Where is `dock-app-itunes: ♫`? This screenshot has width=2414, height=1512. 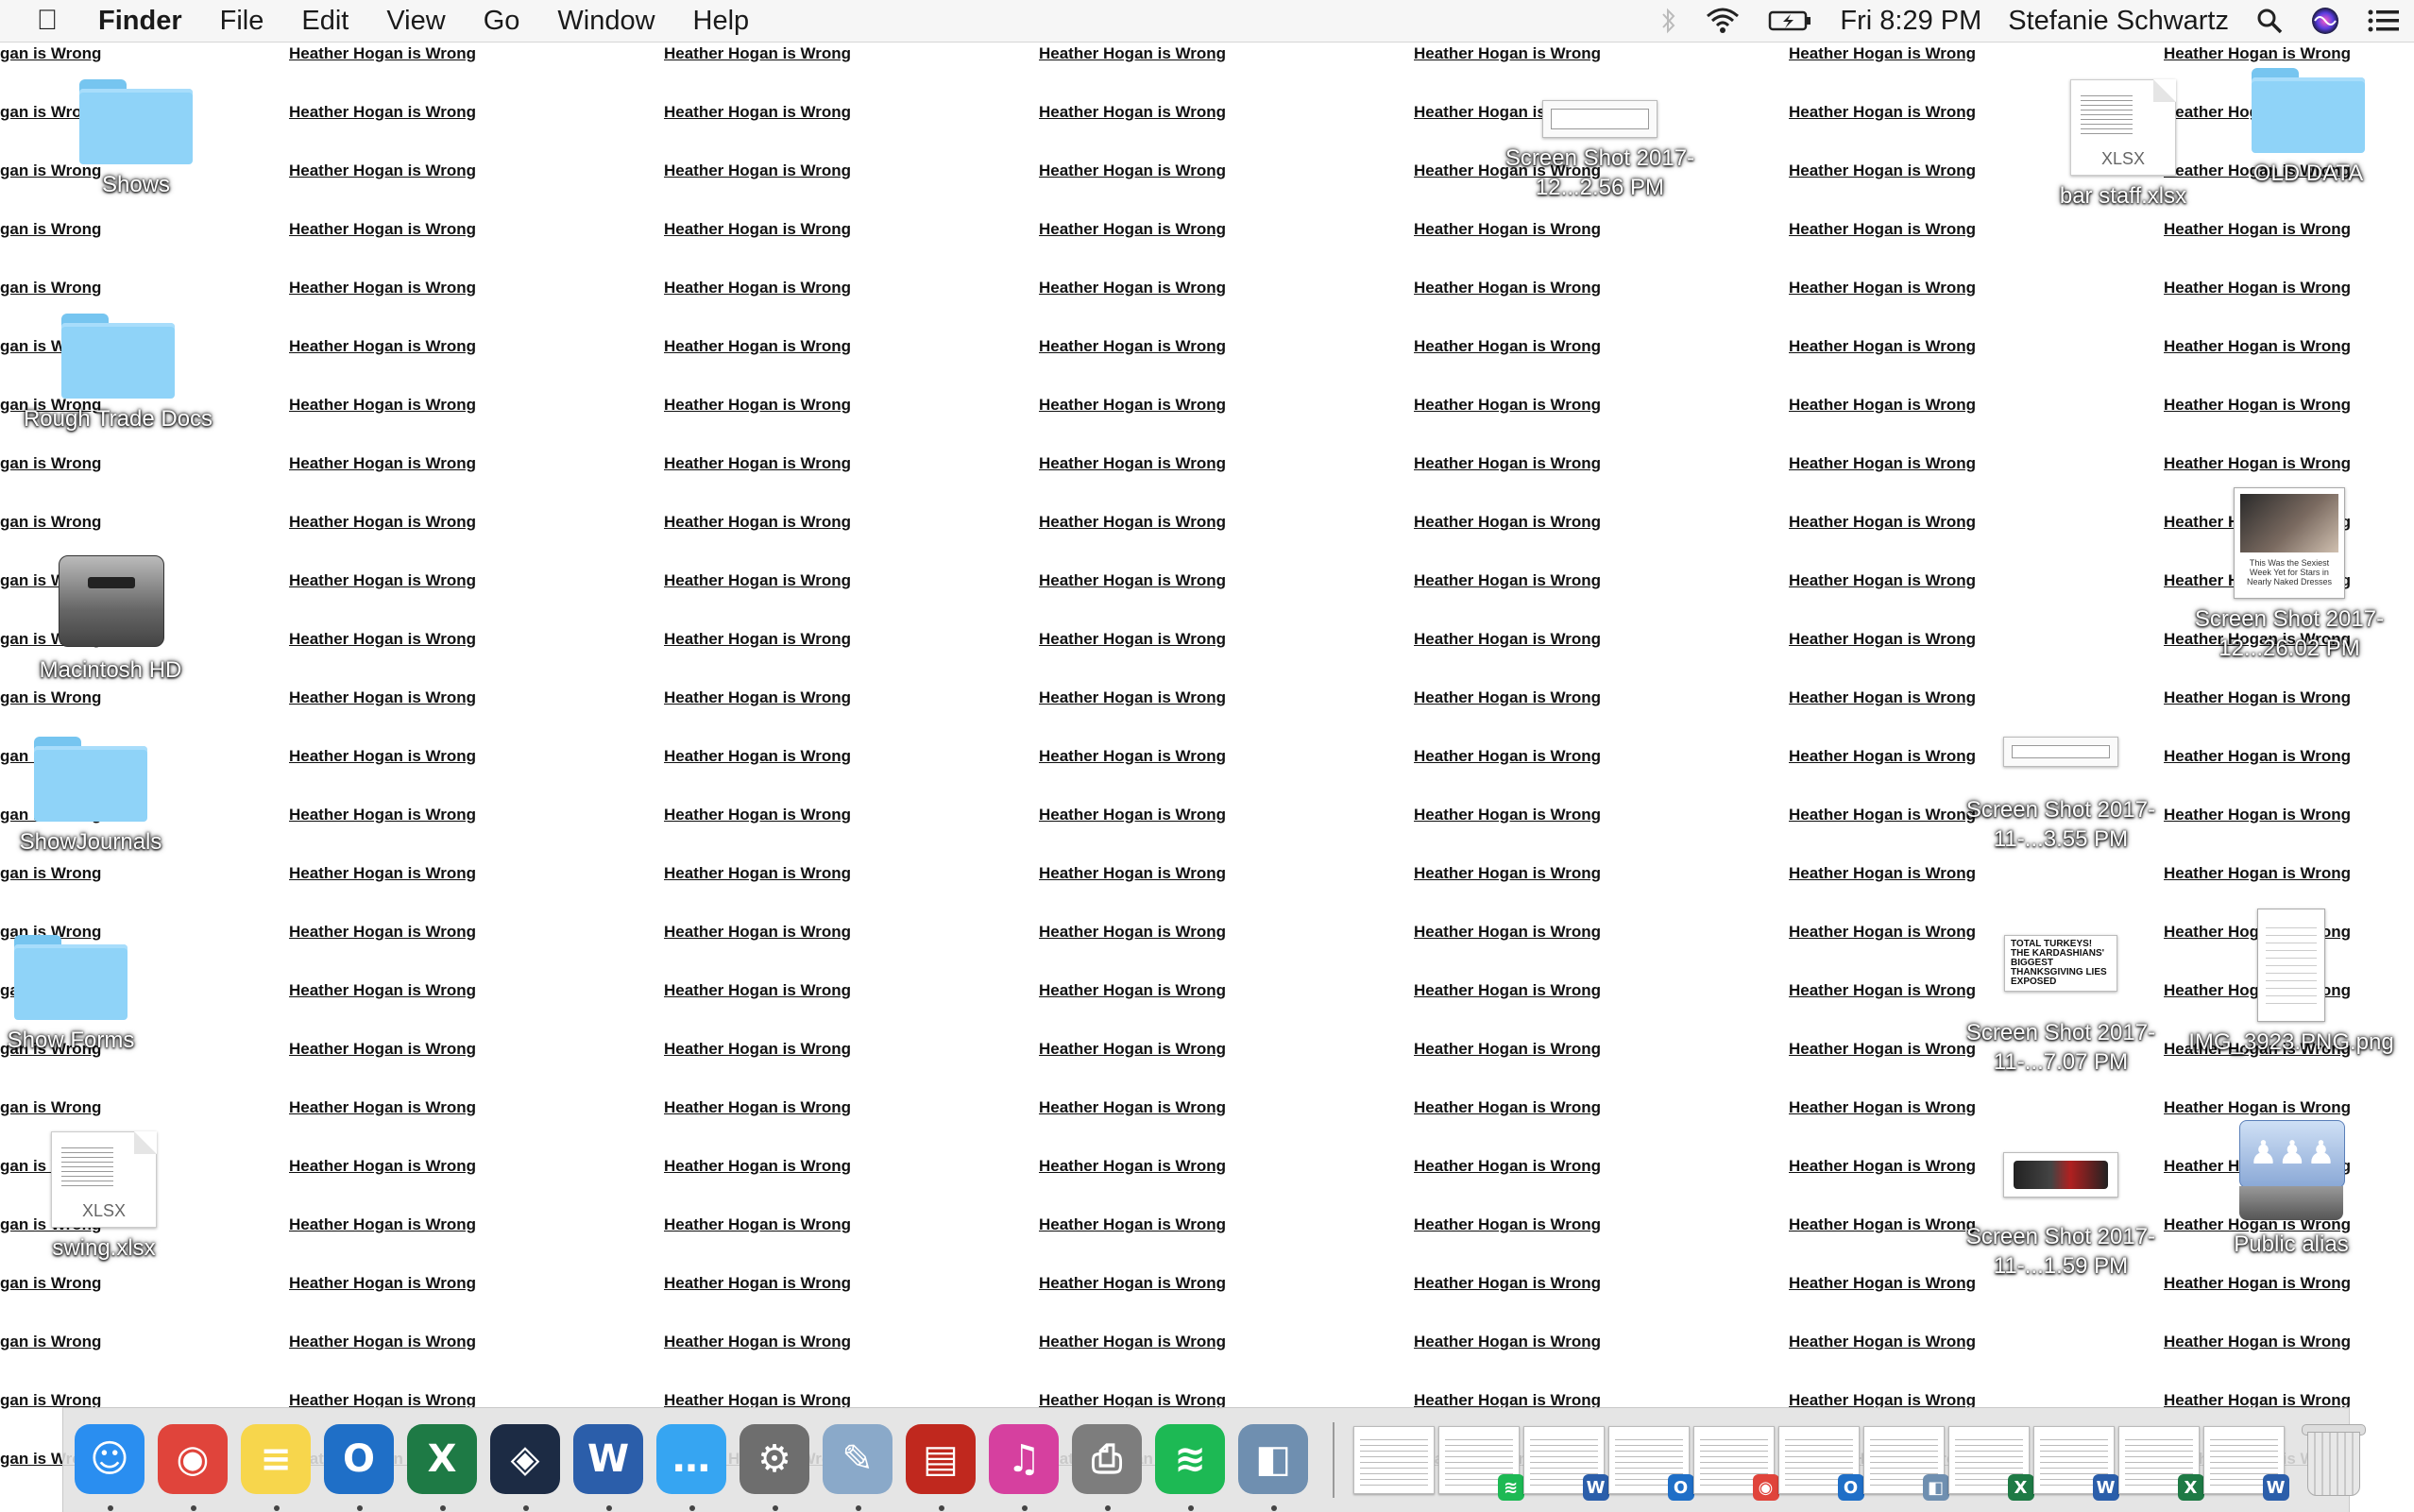
dock-app-itunes: ♫ is located at coordinates (1024, 1465).